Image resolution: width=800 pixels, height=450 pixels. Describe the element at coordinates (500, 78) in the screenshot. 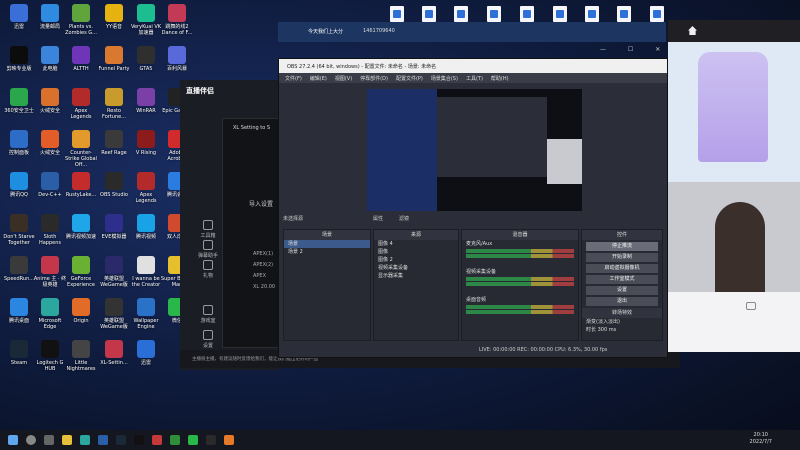

I see `menu-help: 帮助(H)` at that location.